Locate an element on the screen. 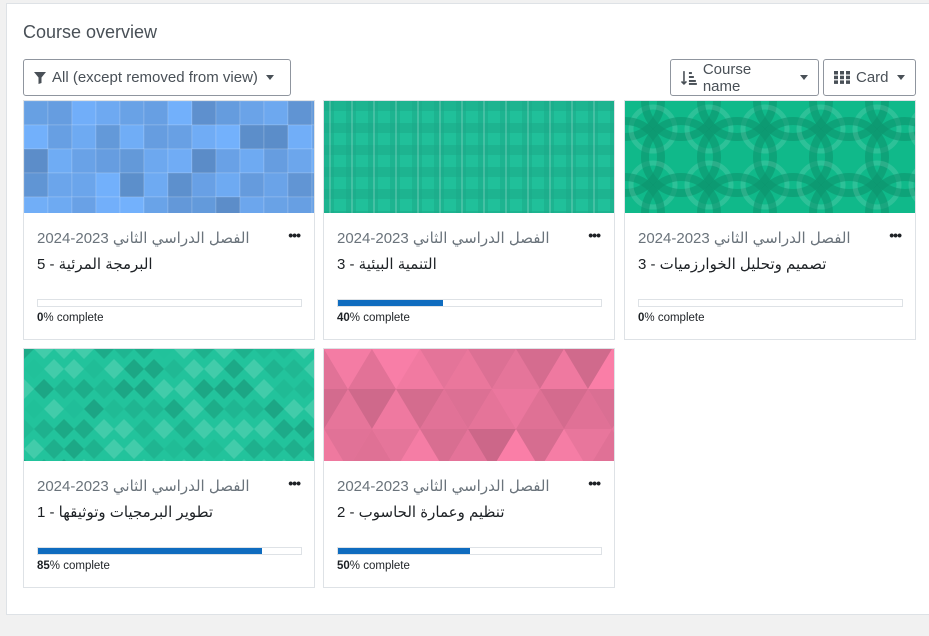 The width and height of the screenshot is (929, 636). sort-amount-icon is located at coordinates (689, 77).